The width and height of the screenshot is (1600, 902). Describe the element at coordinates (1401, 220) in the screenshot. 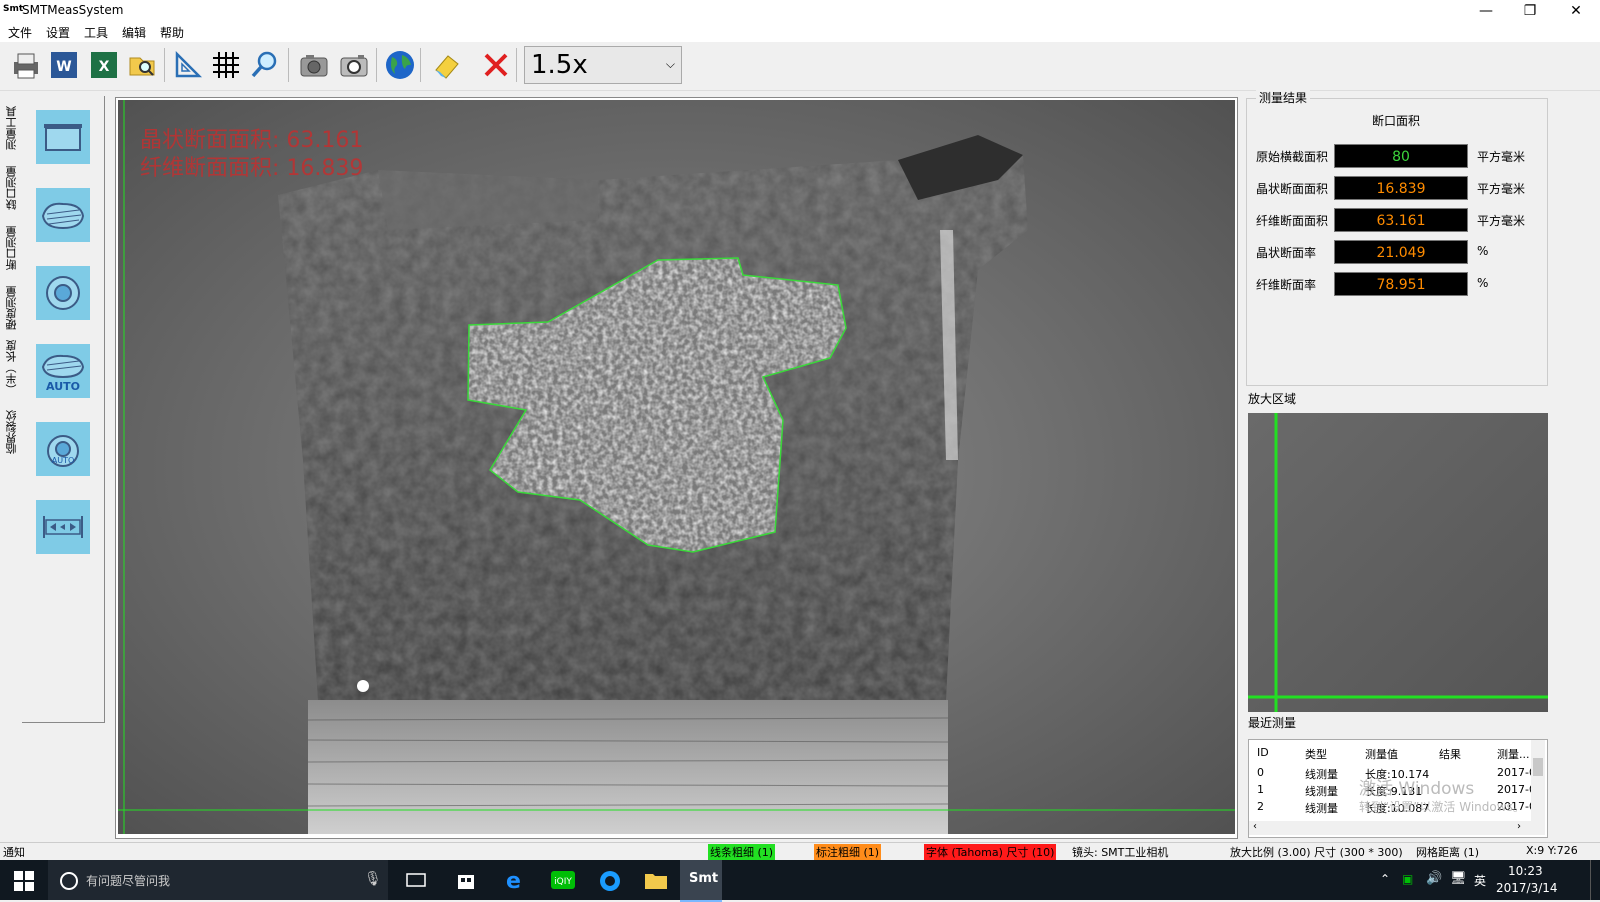

I see `result-value-fibrous-area: 63.161` at that location.